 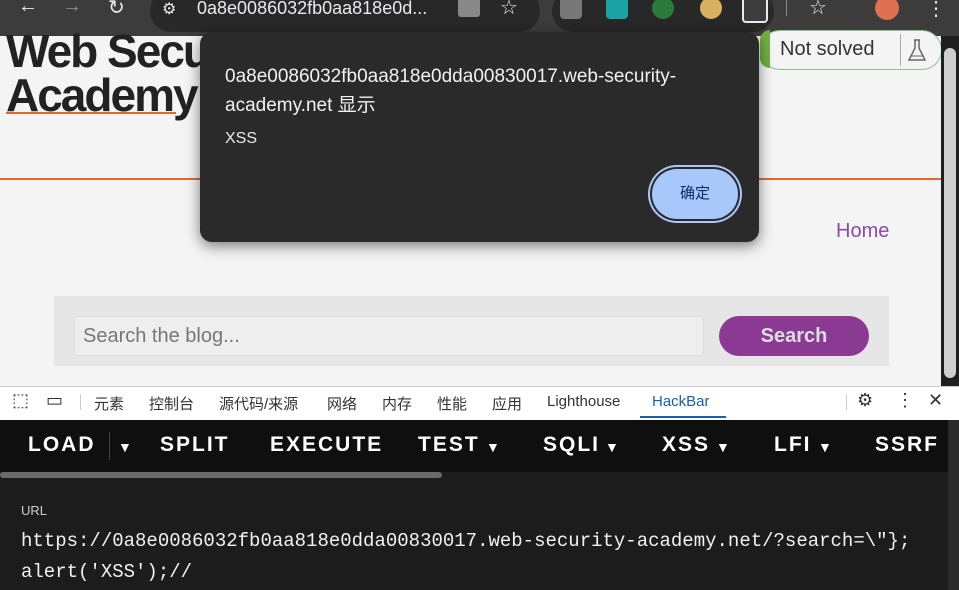 What do you see at coordinates (91, 113) in the screenshot?
I see `logo-underline` at bounding box center [91, 113].